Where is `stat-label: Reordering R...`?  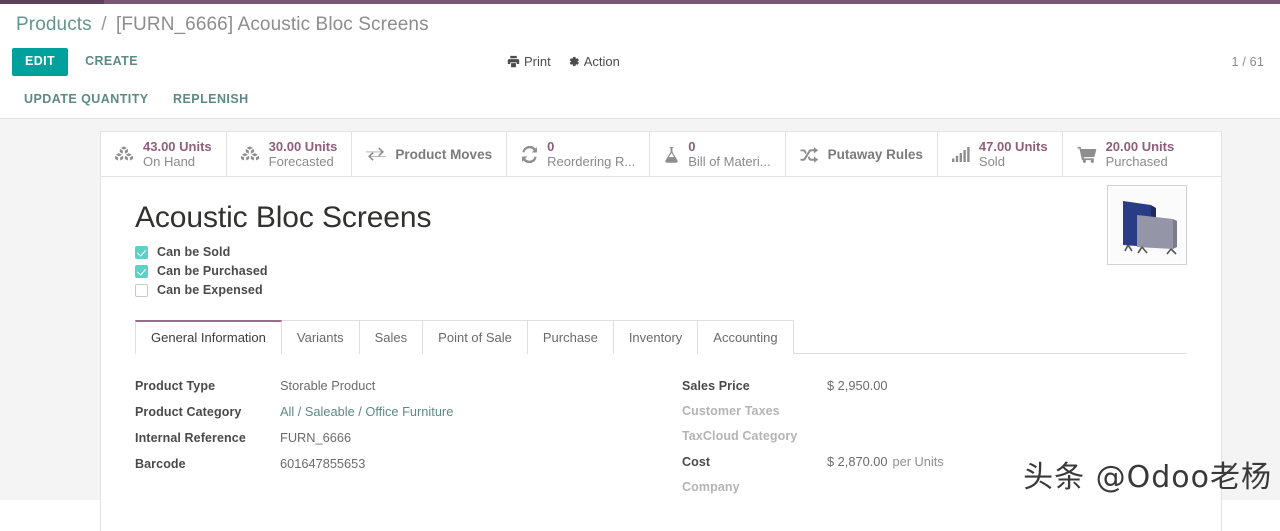 stat-label: Reordering R... is located at coordinates (591, 162).